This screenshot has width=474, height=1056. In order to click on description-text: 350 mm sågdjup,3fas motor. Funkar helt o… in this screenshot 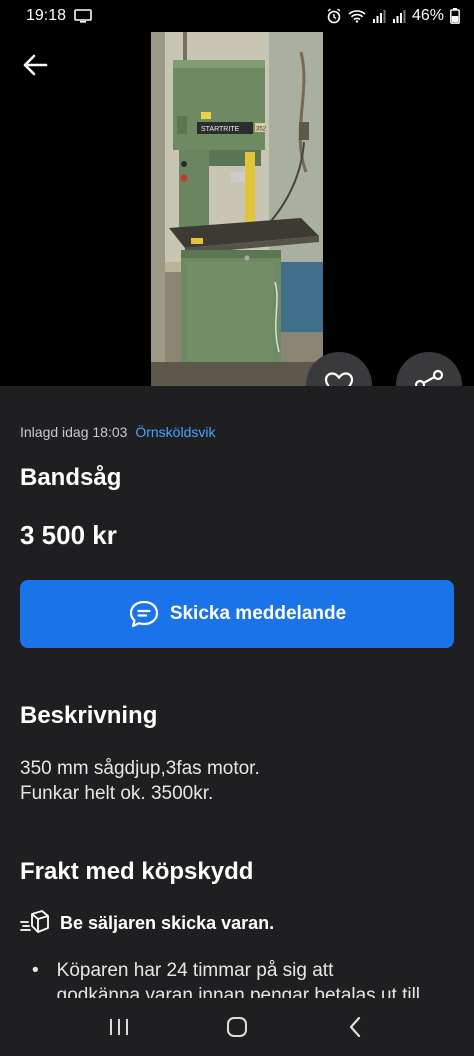, I will do `click(140, 781)`.